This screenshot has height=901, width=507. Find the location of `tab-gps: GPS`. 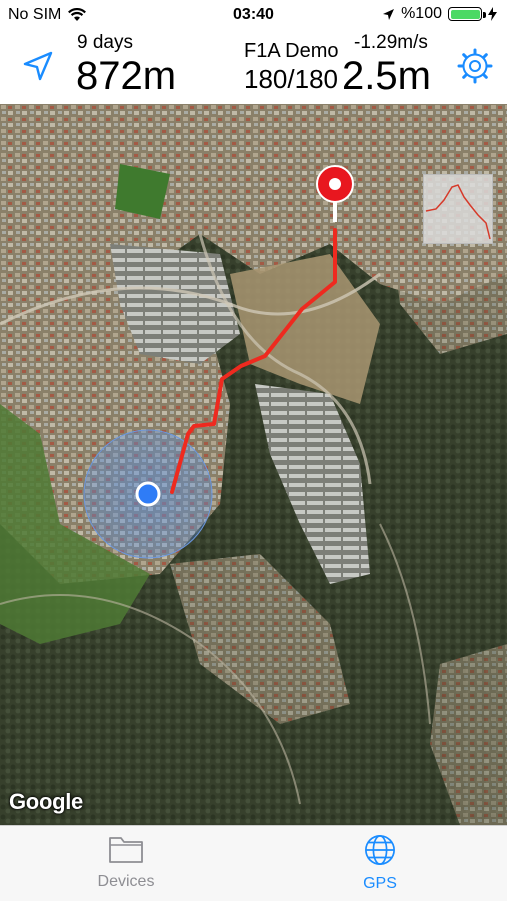

tab-gps: GPS is located at coordinates (380, 863).